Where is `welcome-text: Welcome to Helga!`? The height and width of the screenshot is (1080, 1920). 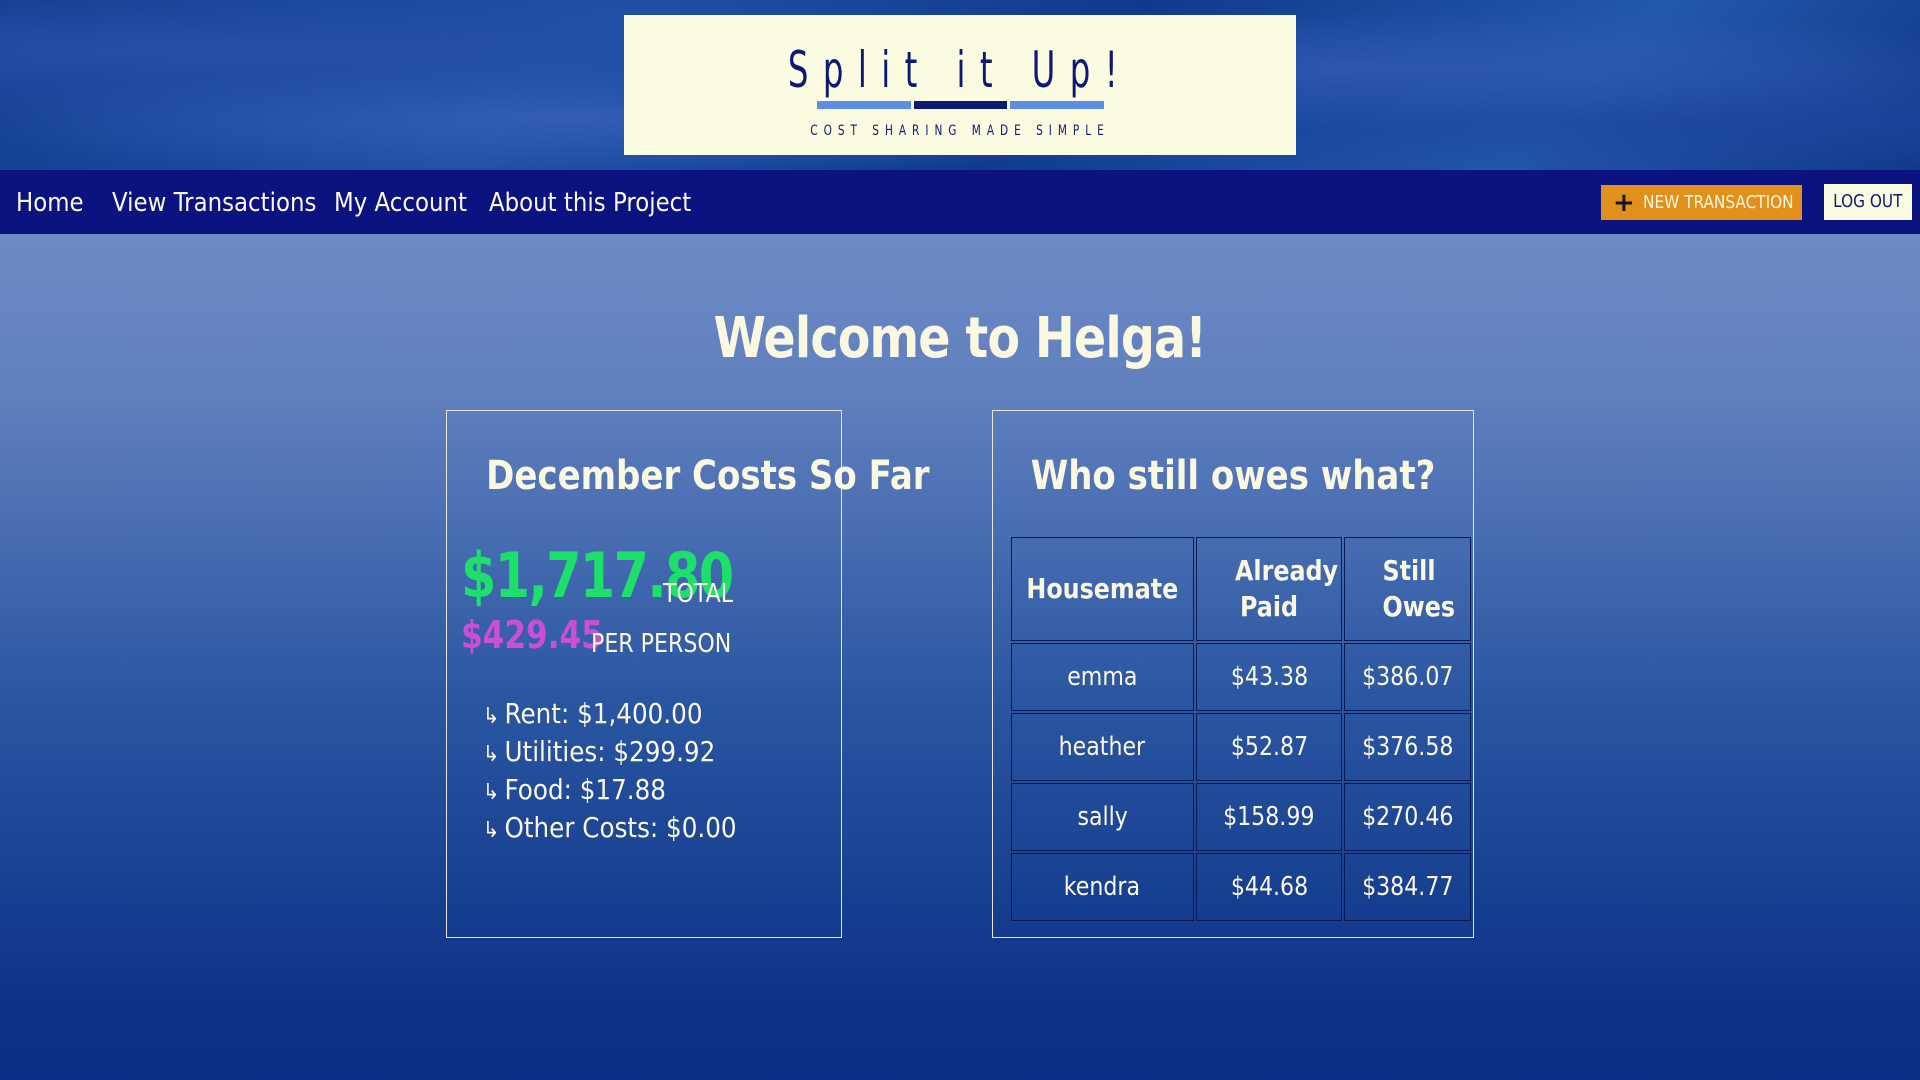
welcome-text: Welcome to Helga! is located at coordinates (960, 338).